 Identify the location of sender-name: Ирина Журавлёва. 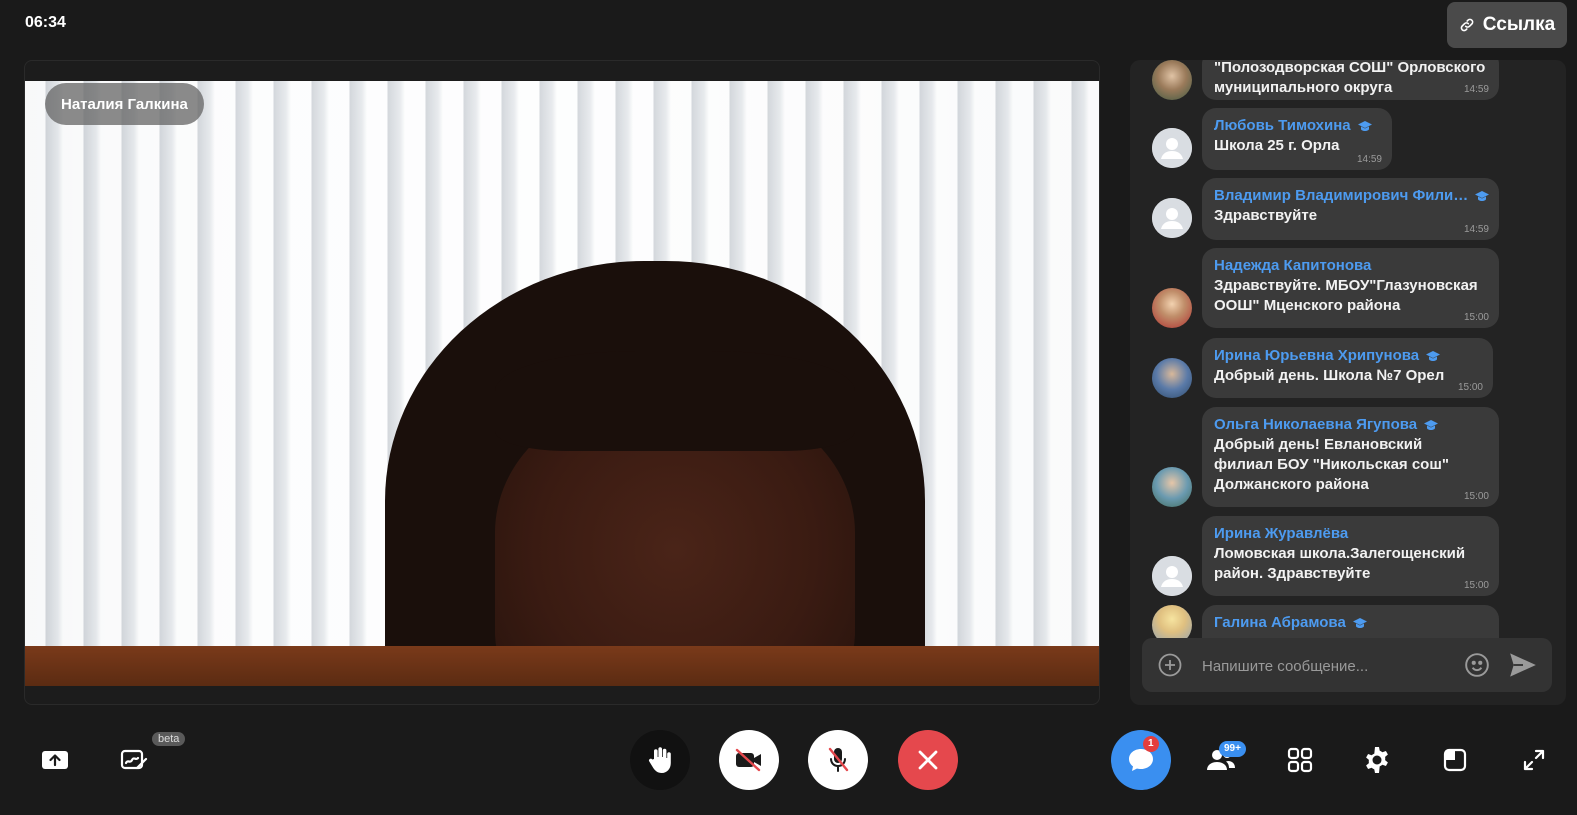
(1281, 533).